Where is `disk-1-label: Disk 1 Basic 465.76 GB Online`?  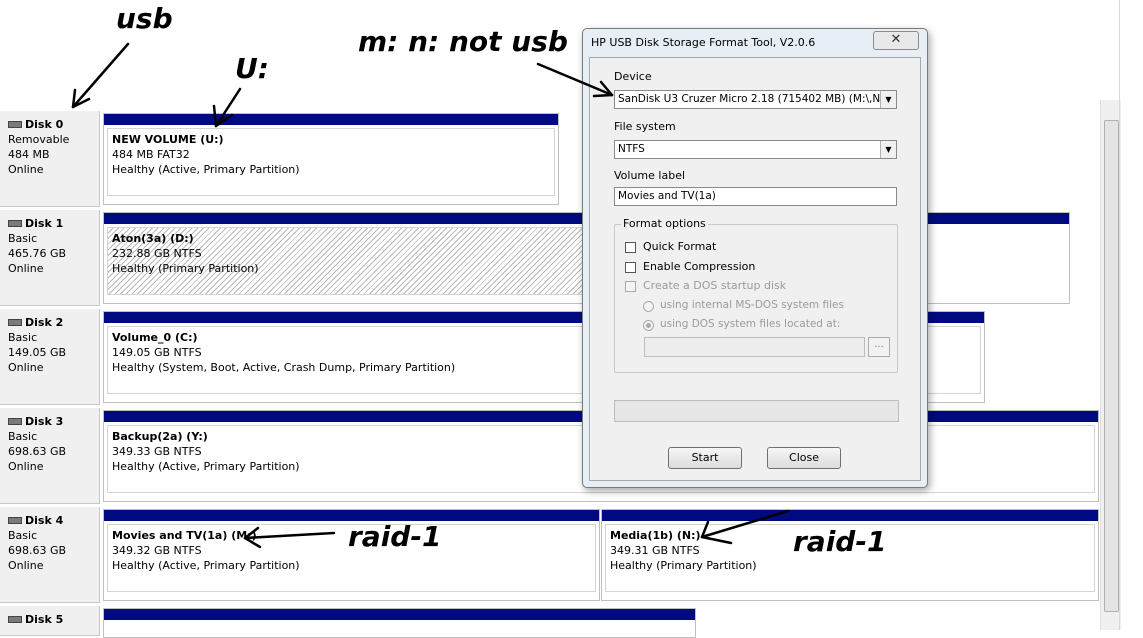
disk-1-label: Disk 1 Basic 465.76 GB Online is located at coordinates (50, 258).